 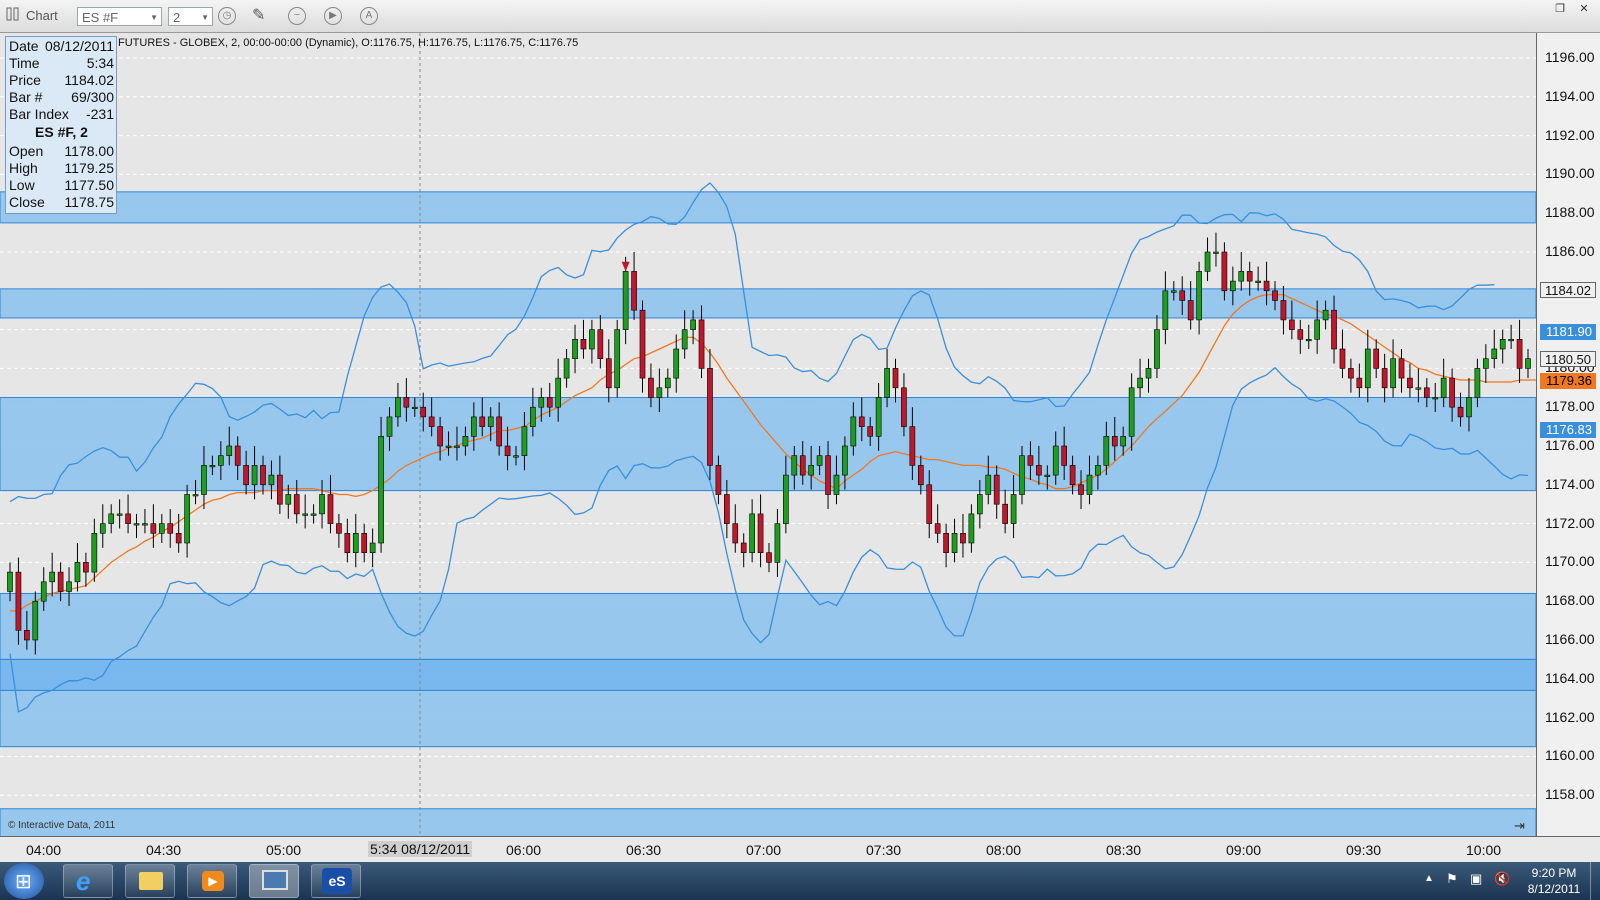 What do you see at coordinates (274, 881) in the screenshot?
I see `desktop-app-button` at bounding box center [274, 881].